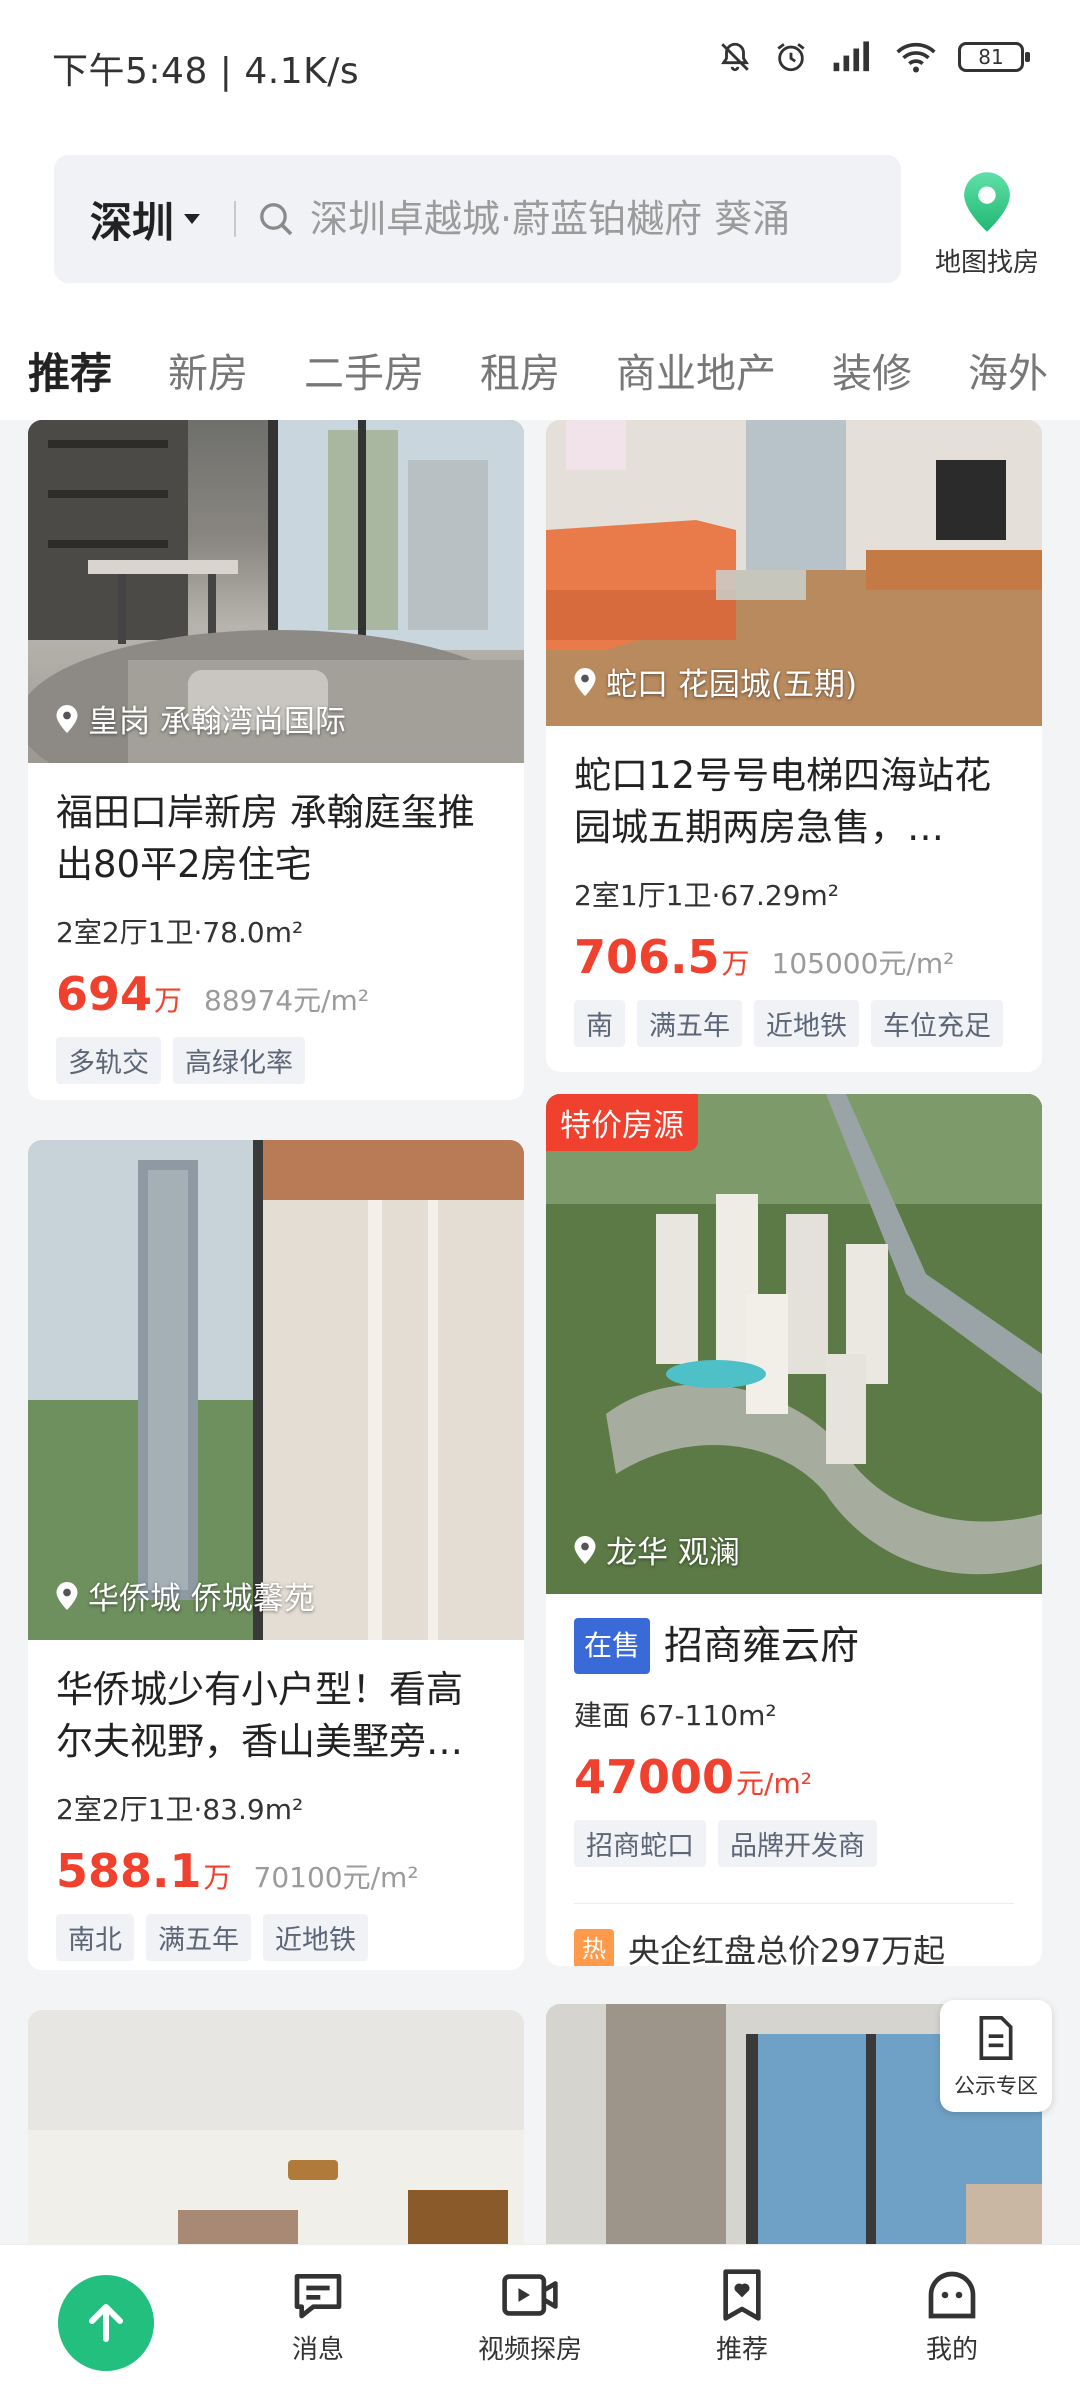  Describe the element at coordinates (872, 370) in the screenshot. I see `tab-decoration: 装修` at that location.